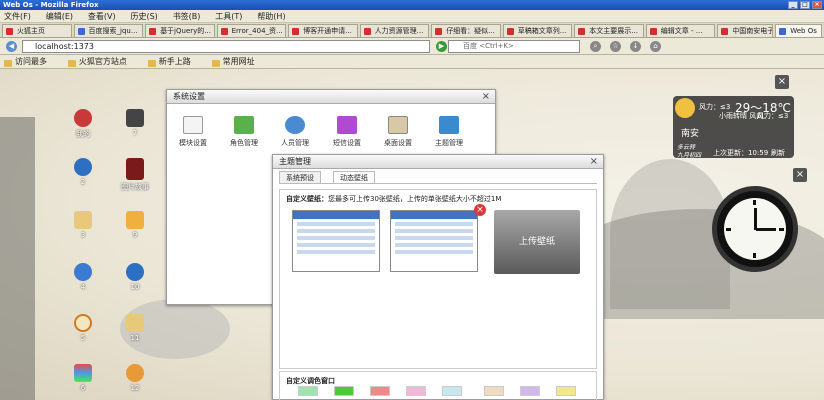  I want to click on color-swatch-pink, so click(416, 391).